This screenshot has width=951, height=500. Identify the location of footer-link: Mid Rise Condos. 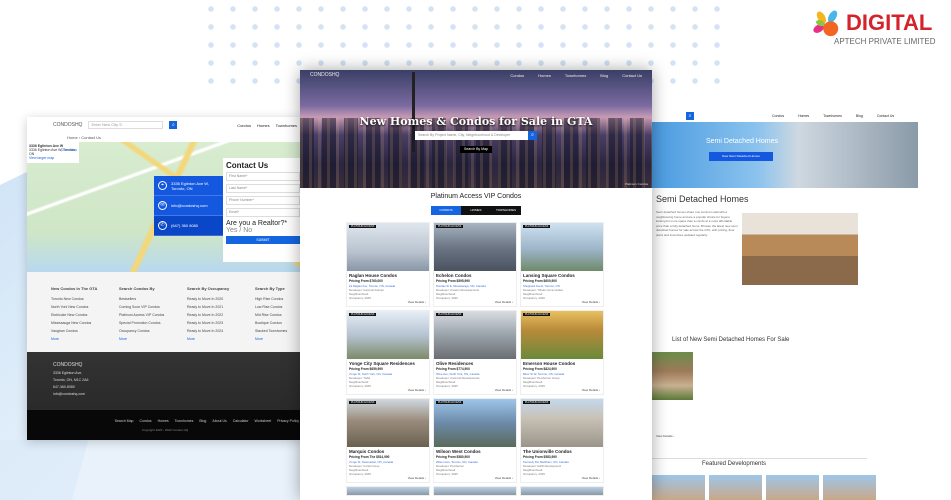
(279, 315).